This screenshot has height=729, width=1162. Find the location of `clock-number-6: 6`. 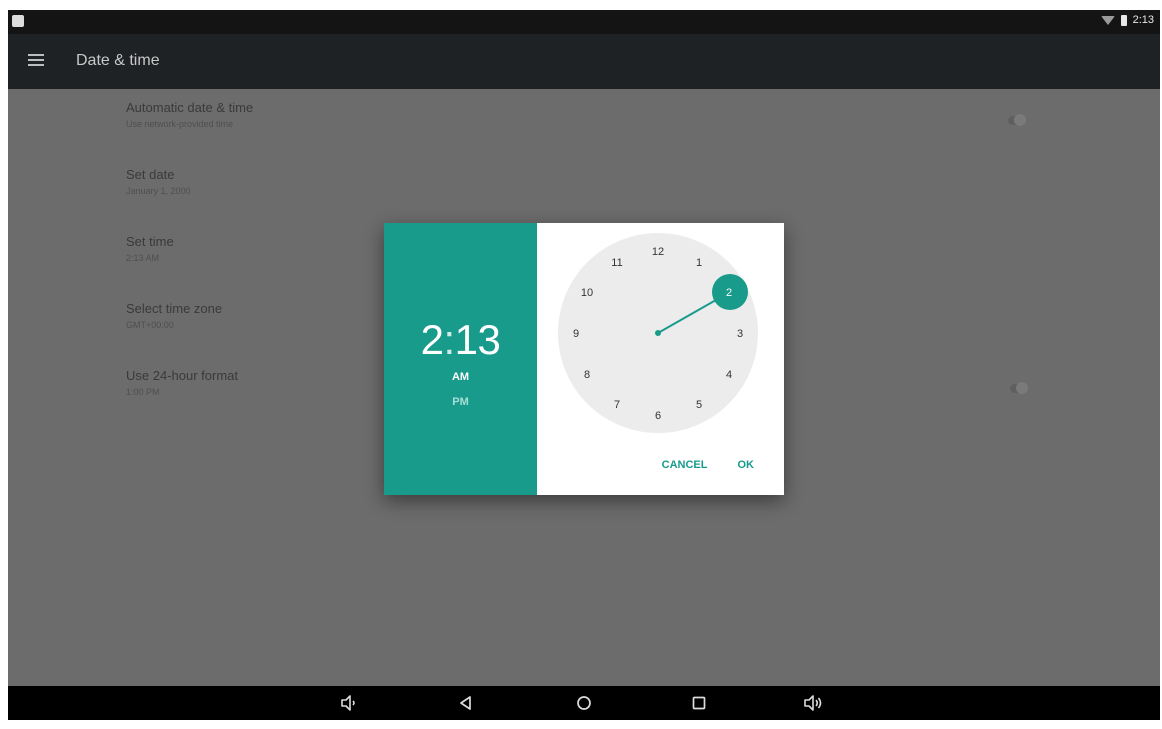

clock-number-6: 6 is located at coordinates (658, 416).